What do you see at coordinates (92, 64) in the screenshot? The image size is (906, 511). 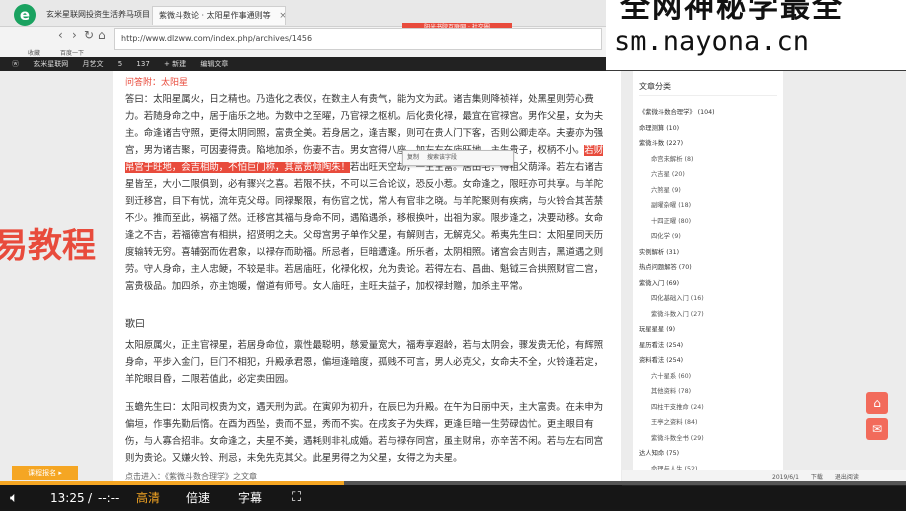 I see `wp-item-user: 月艺文` at bounding box center [92, 64].